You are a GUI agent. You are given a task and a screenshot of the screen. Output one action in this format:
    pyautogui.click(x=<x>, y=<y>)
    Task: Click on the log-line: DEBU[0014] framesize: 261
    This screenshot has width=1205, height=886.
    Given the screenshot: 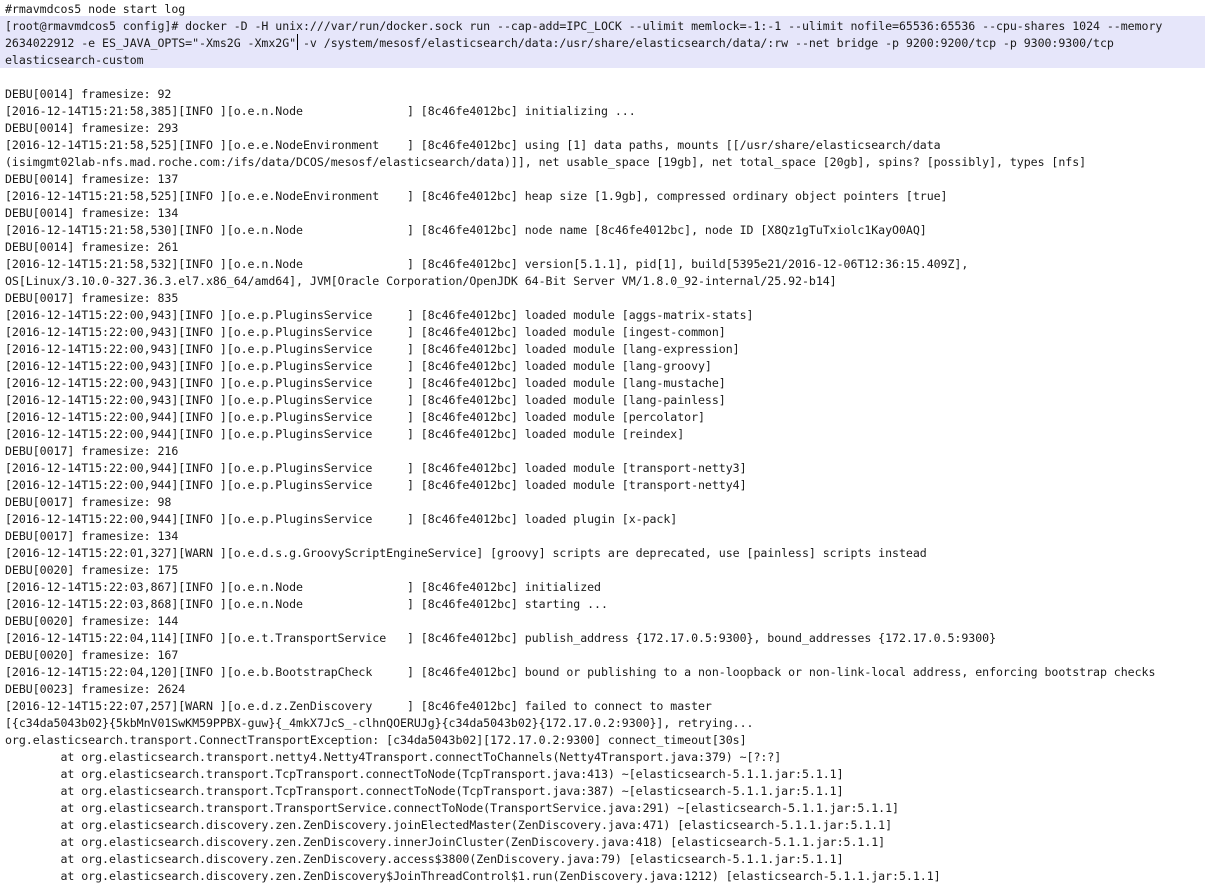 What is the action you would take?
    pyautogui.click(x=92, y=247)
    